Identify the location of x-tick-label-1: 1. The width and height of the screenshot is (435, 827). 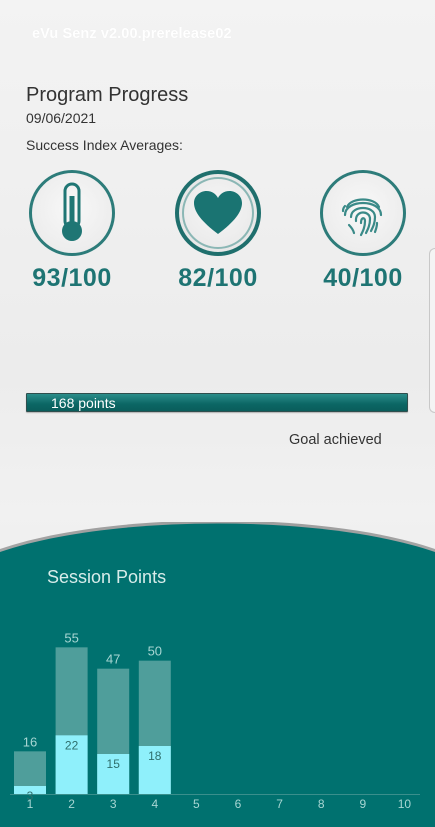
(30, 804).